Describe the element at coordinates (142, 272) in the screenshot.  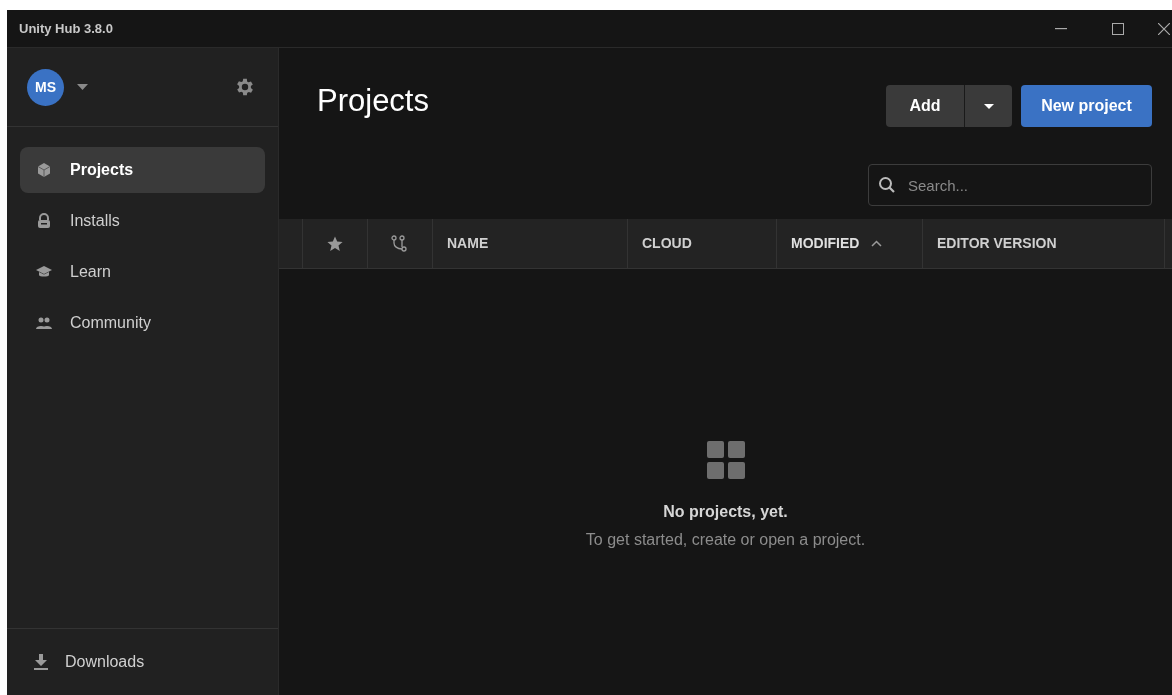
I see `sidebar-item: Learn` at that location.